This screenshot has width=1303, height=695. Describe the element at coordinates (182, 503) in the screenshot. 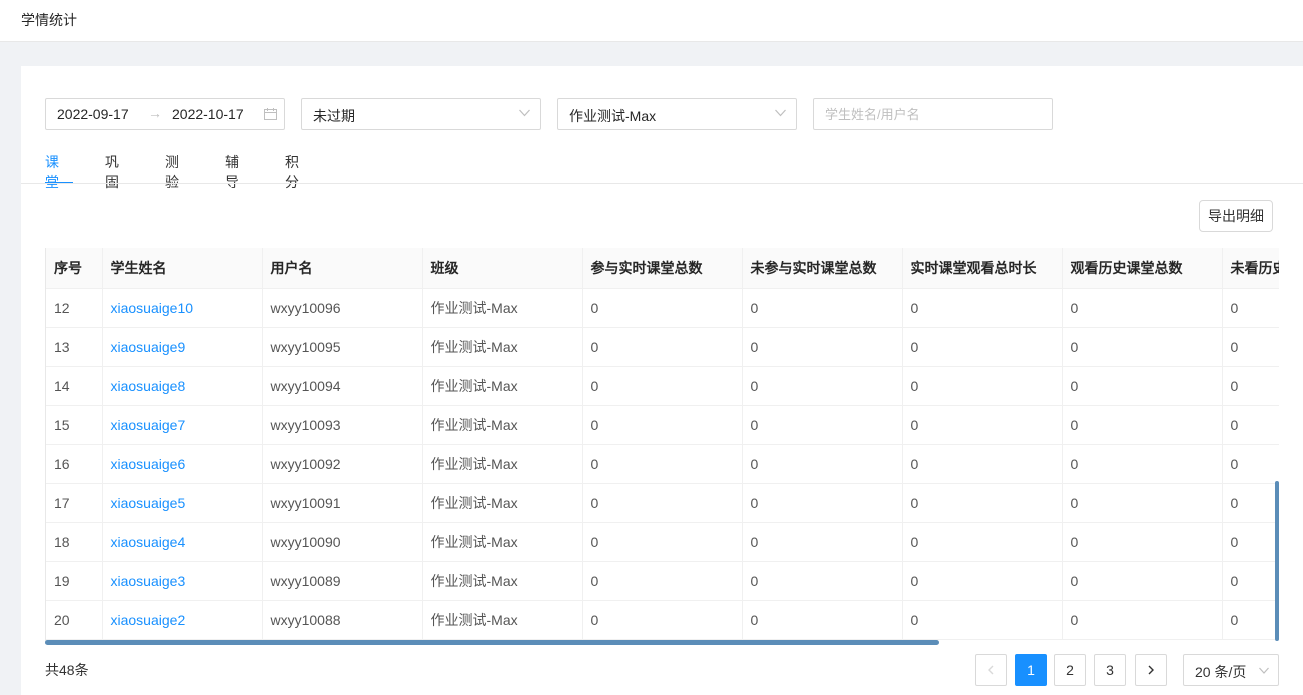

I see `student-name-link: xiaosuaige5` at that location.